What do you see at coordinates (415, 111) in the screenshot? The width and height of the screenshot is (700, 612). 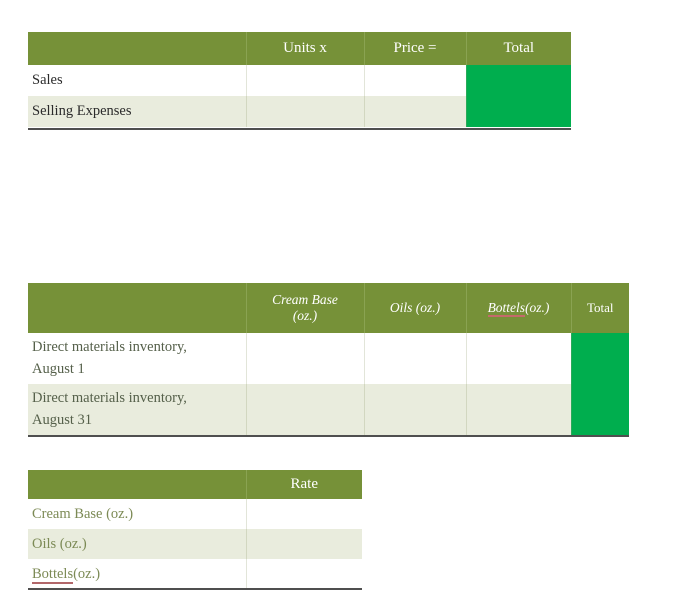 I see `cell-selling-expenses-price` at bounding box center [415, 111].